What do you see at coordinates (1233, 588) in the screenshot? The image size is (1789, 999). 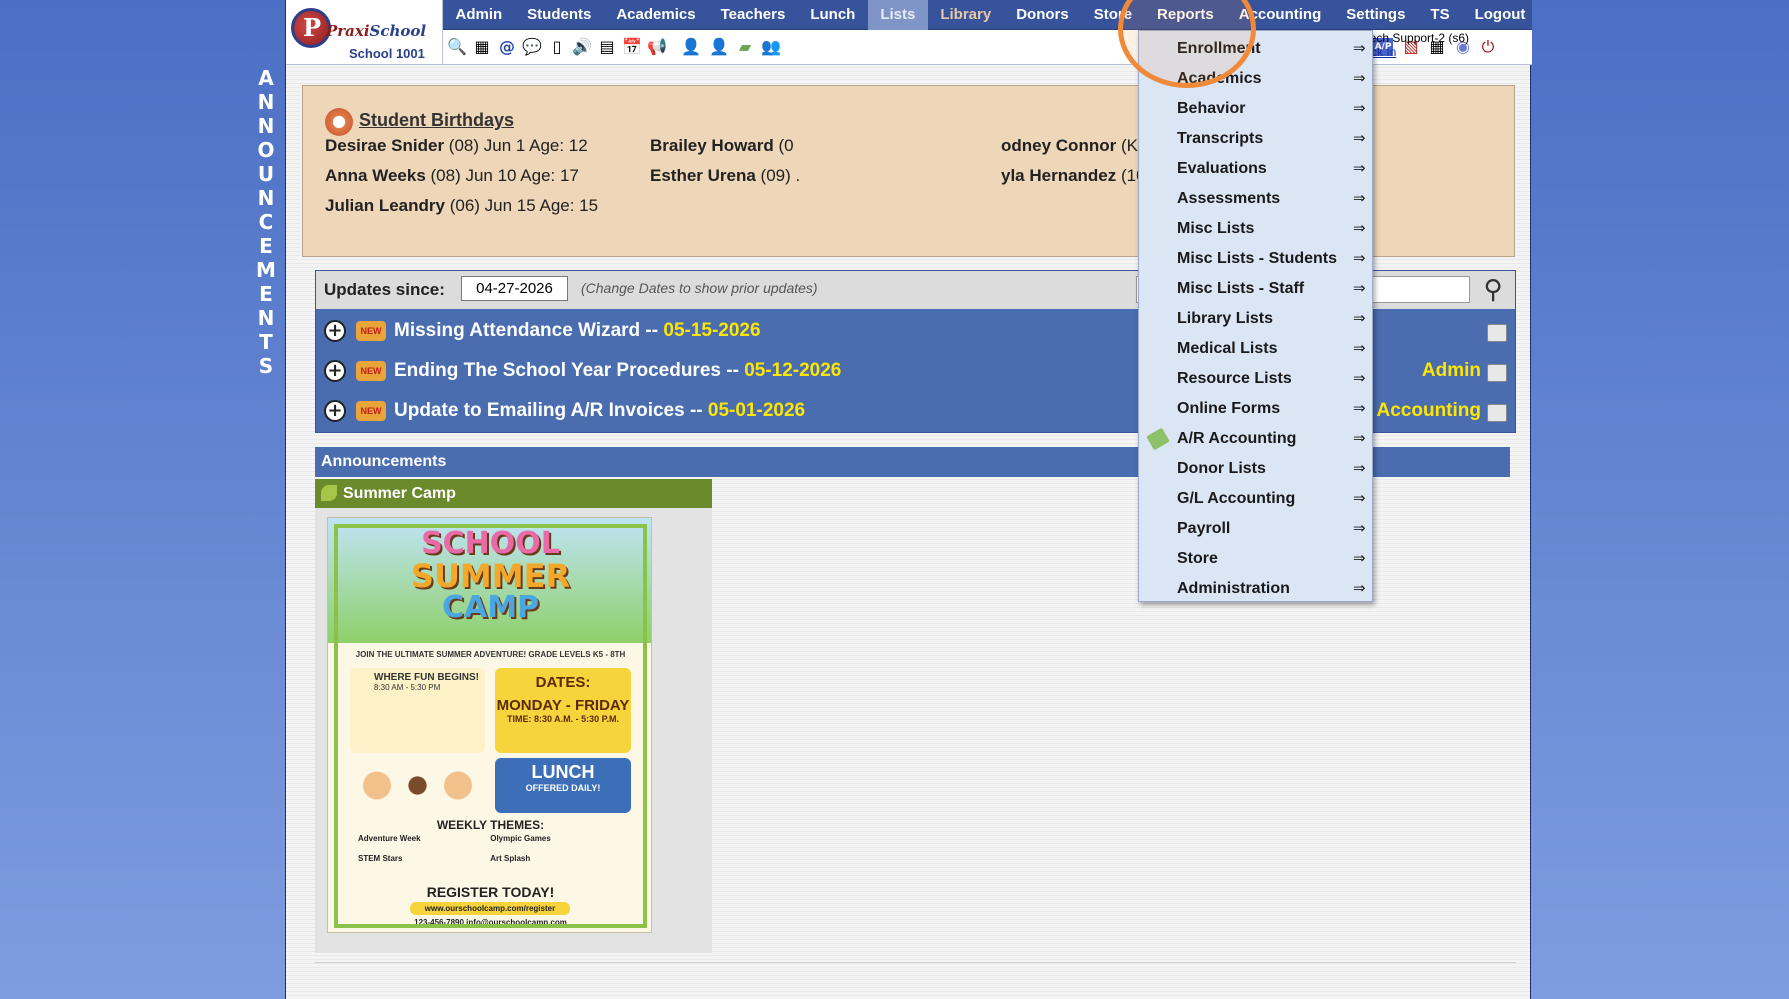 I see `menu-item-label: Administration` at bounding box center [1233, 588].